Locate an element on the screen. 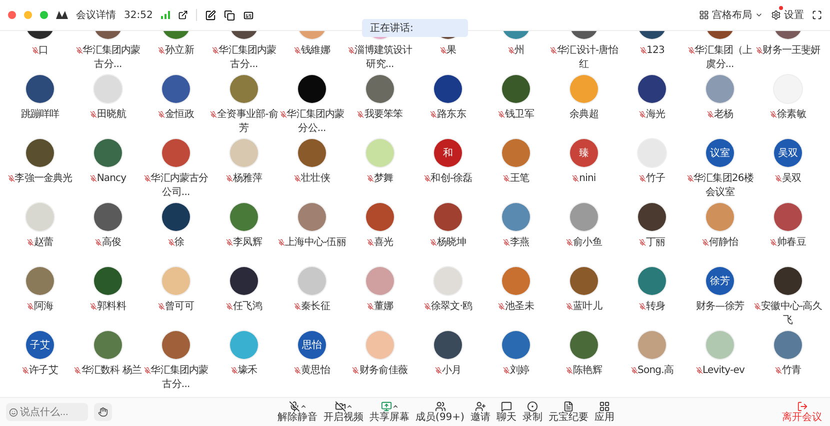 The image size is (830, 426). participant-name: 任飞鸿 is located at coordinates (247, 306).